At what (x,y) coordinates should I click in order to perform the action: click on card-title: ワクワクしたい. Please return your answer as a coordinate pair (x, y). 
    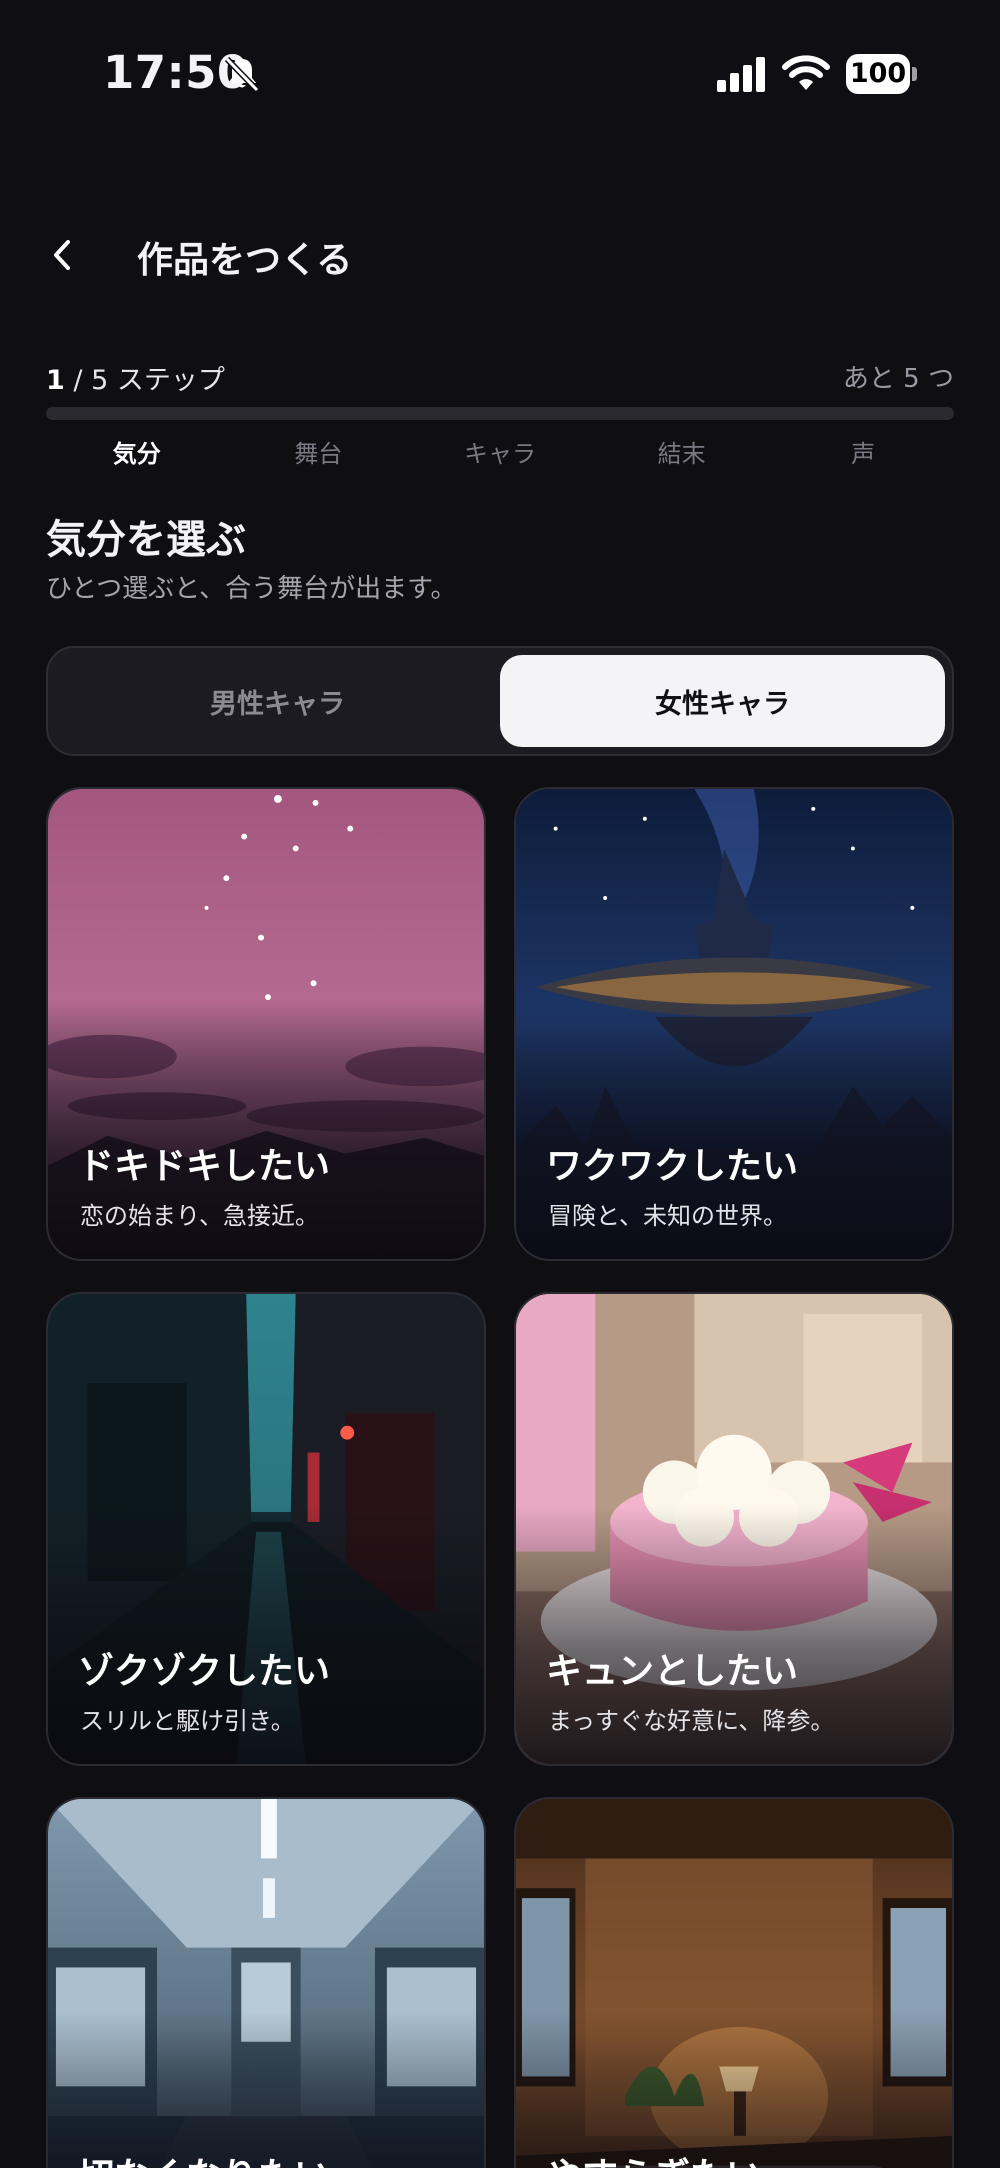
    Looking at the image, I should click on (672, 1166).